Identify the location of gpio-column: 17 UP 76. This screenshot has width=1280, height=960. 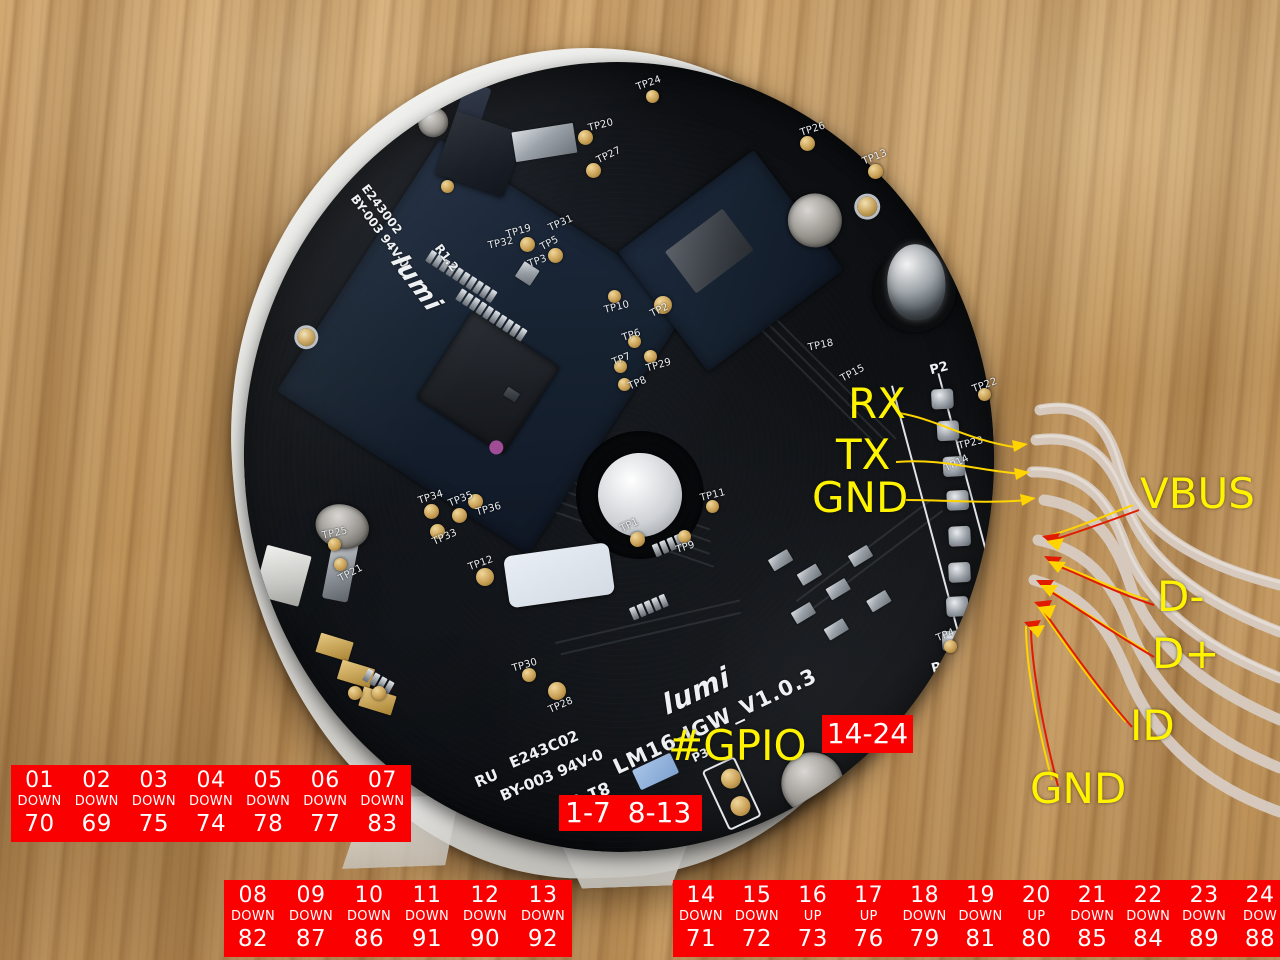
(869, 918).